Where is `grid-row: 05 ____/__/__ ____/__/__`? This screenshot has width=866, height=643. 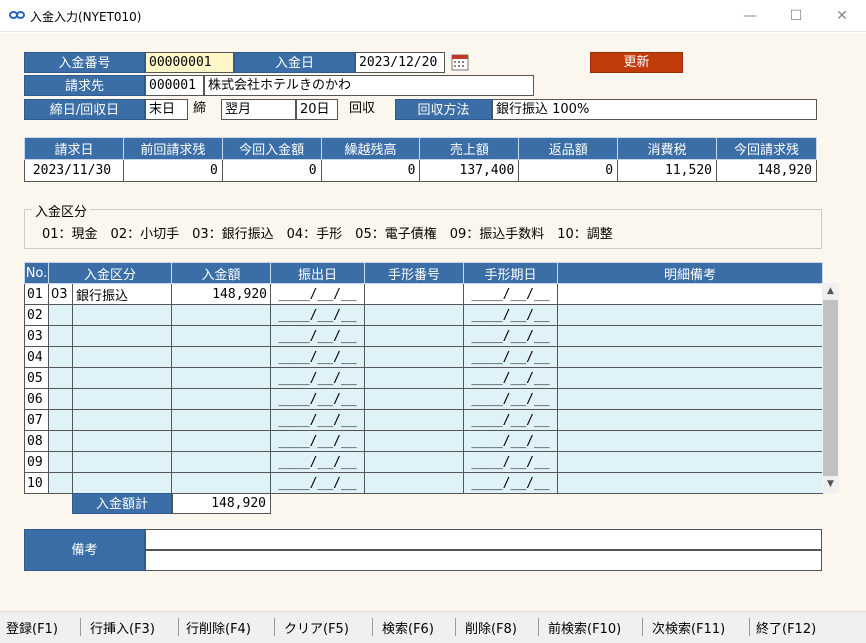
grid-row: 05 ____/__/__ ____/__/__ is located at coordinates (424, 378).